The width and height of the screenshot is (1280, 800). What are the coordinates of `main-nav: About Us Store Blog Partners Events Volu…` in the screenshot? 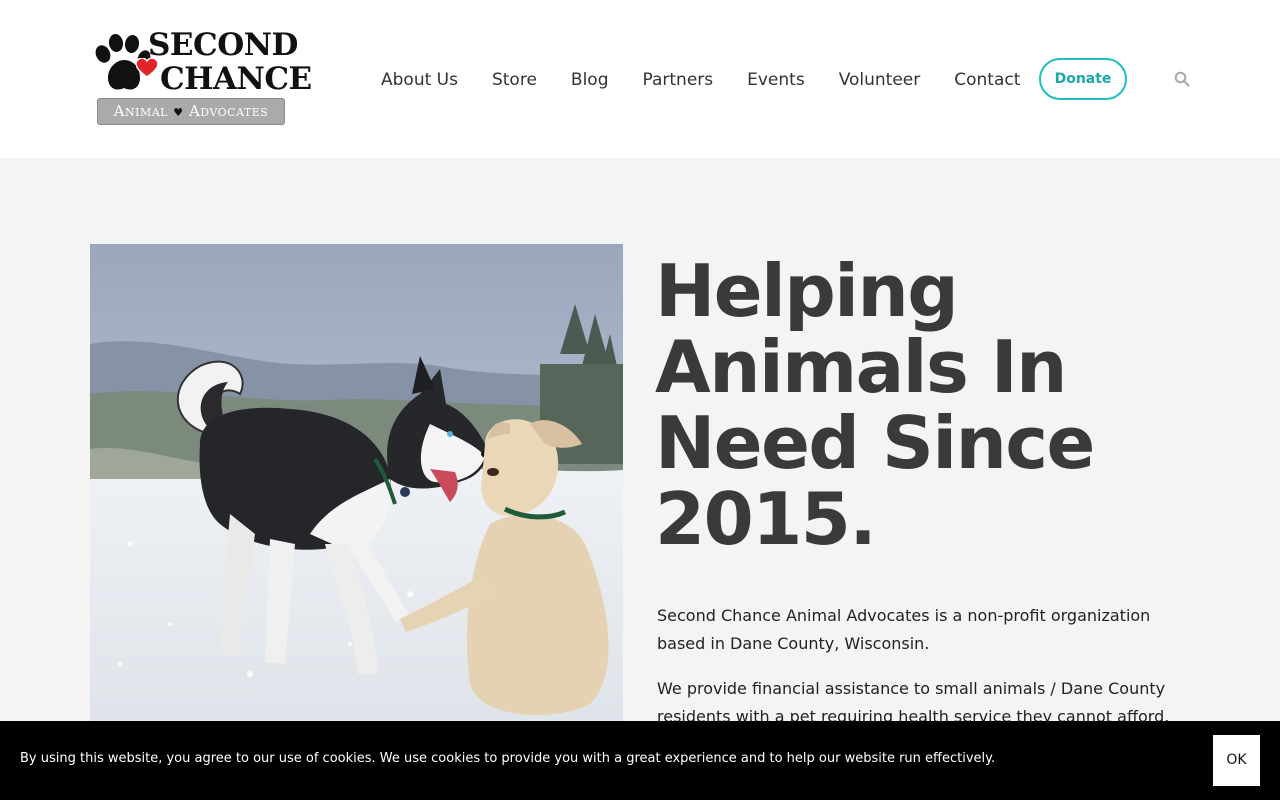 It's located at (700, 80).